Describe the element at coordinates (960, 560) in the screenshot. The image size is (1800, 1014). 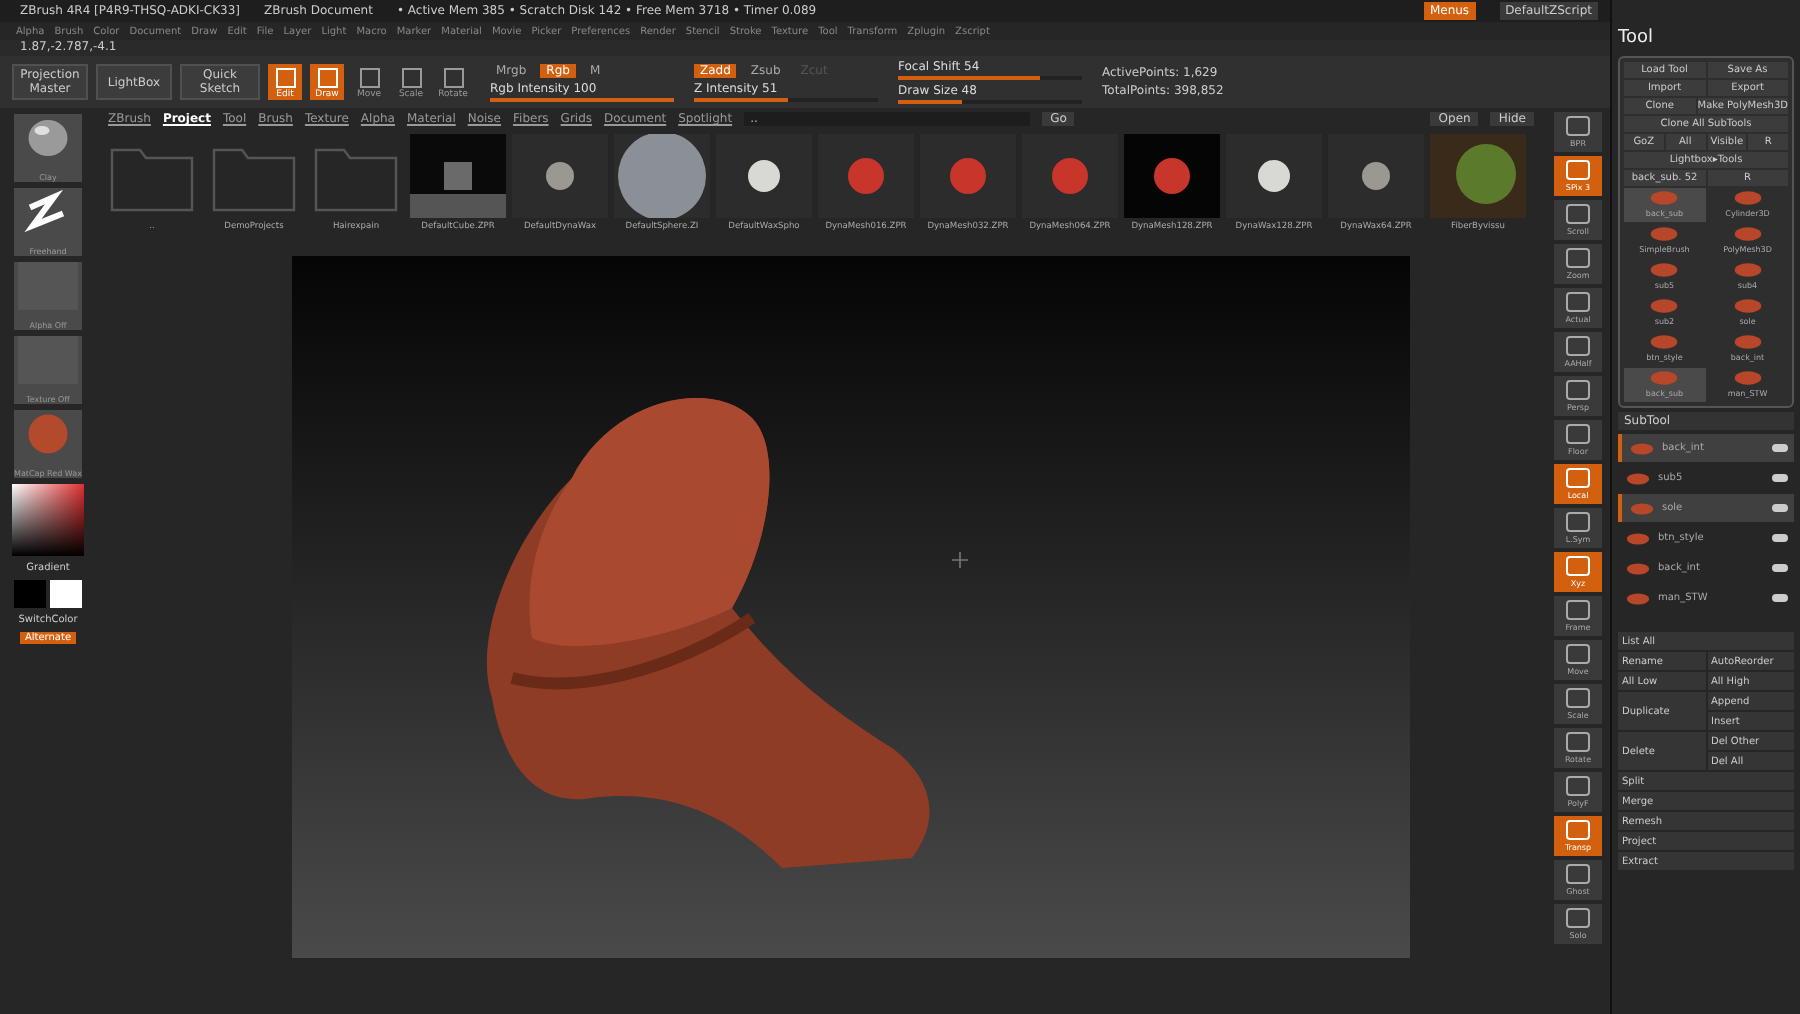
I see `crosshair-icon` at that location.